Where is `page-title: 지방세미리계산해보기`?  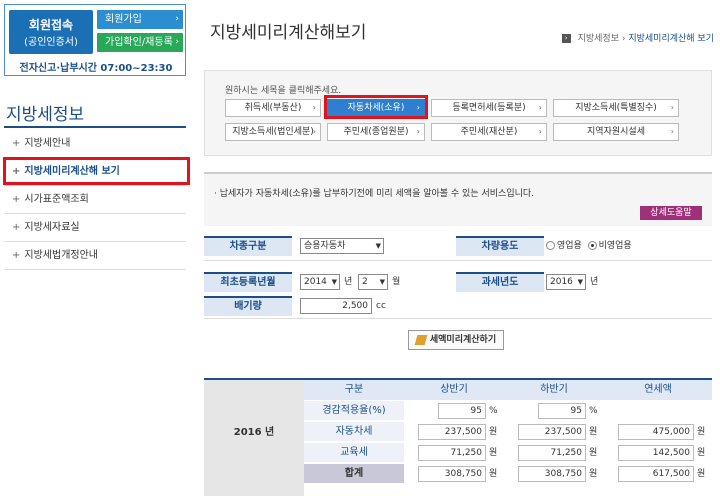 page-title: 지방세미리계산해보기 is located at coordinates (288, 33).